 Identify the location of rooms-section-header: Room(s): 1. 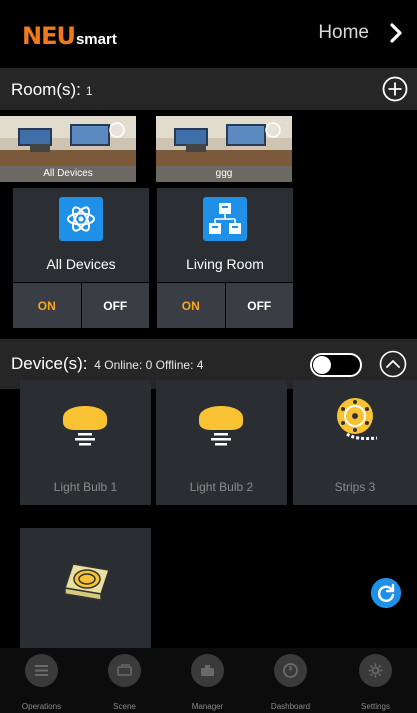
(208, 89).